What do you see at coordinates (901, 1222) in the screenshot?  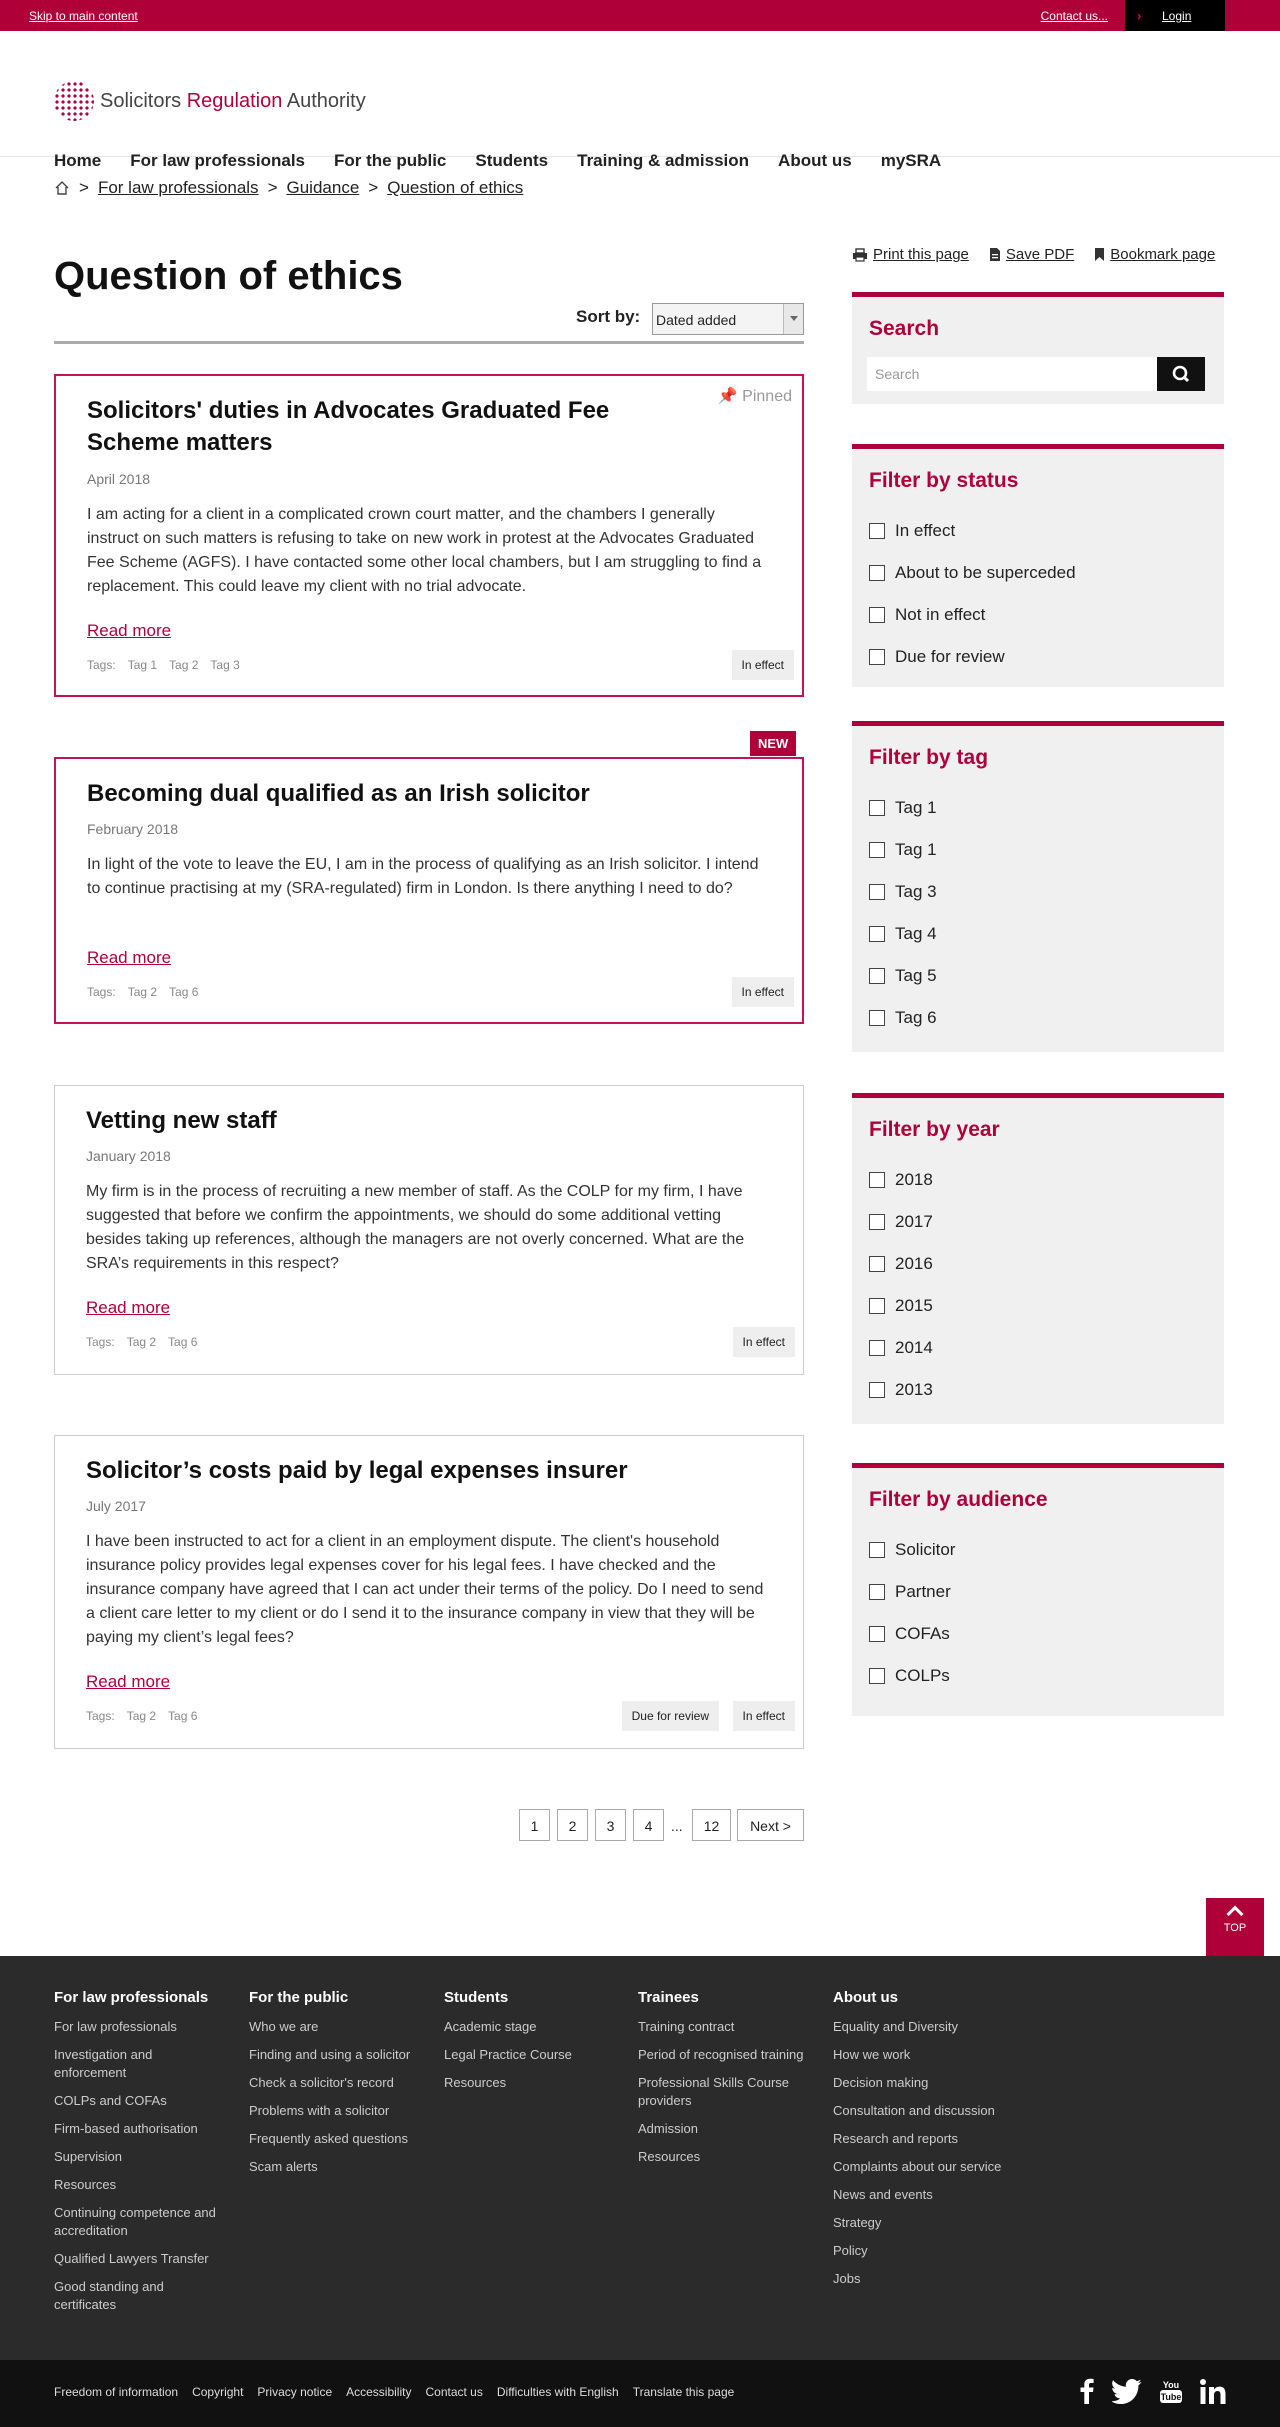 I see `filter-year-option: 2017` at bounding box center [901, 1222].